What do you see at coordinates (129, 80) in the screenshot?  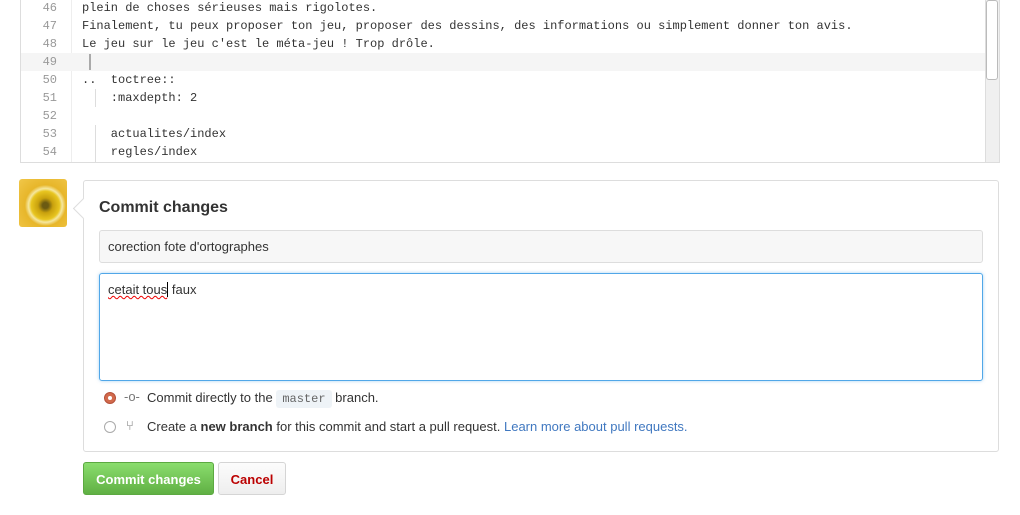 I see `line-text: .. toctree::` at bounding box center [129, 80].